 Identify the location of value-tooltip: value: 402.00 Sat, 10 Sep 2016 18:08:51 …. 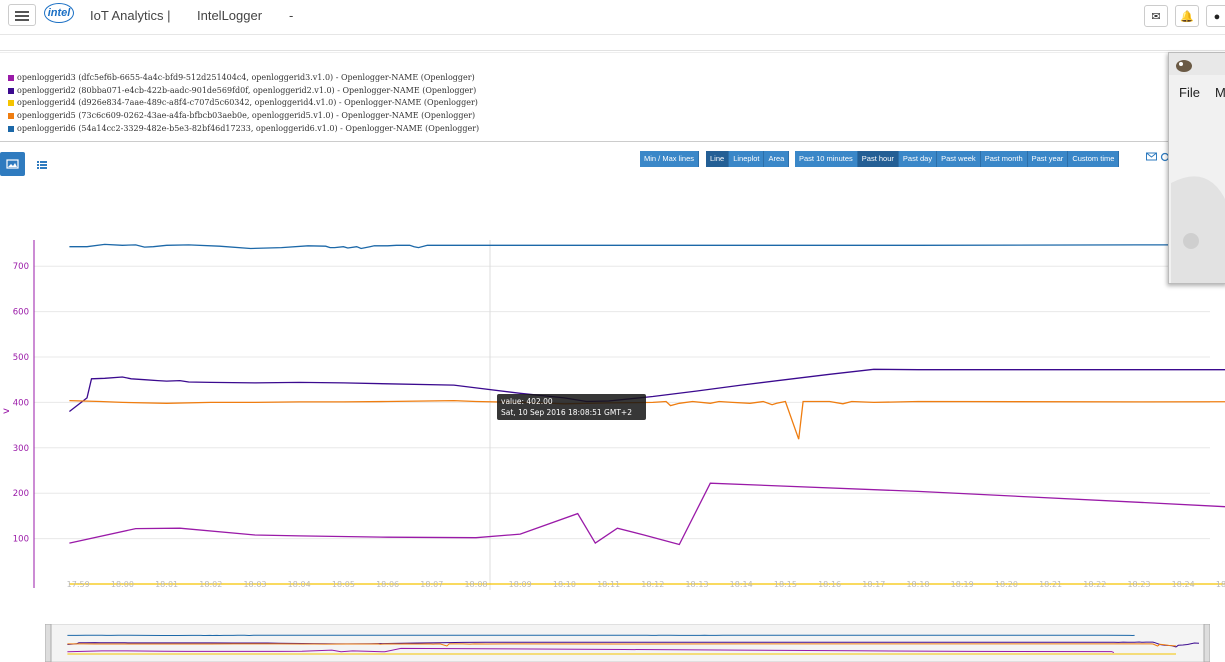
(571, 407).